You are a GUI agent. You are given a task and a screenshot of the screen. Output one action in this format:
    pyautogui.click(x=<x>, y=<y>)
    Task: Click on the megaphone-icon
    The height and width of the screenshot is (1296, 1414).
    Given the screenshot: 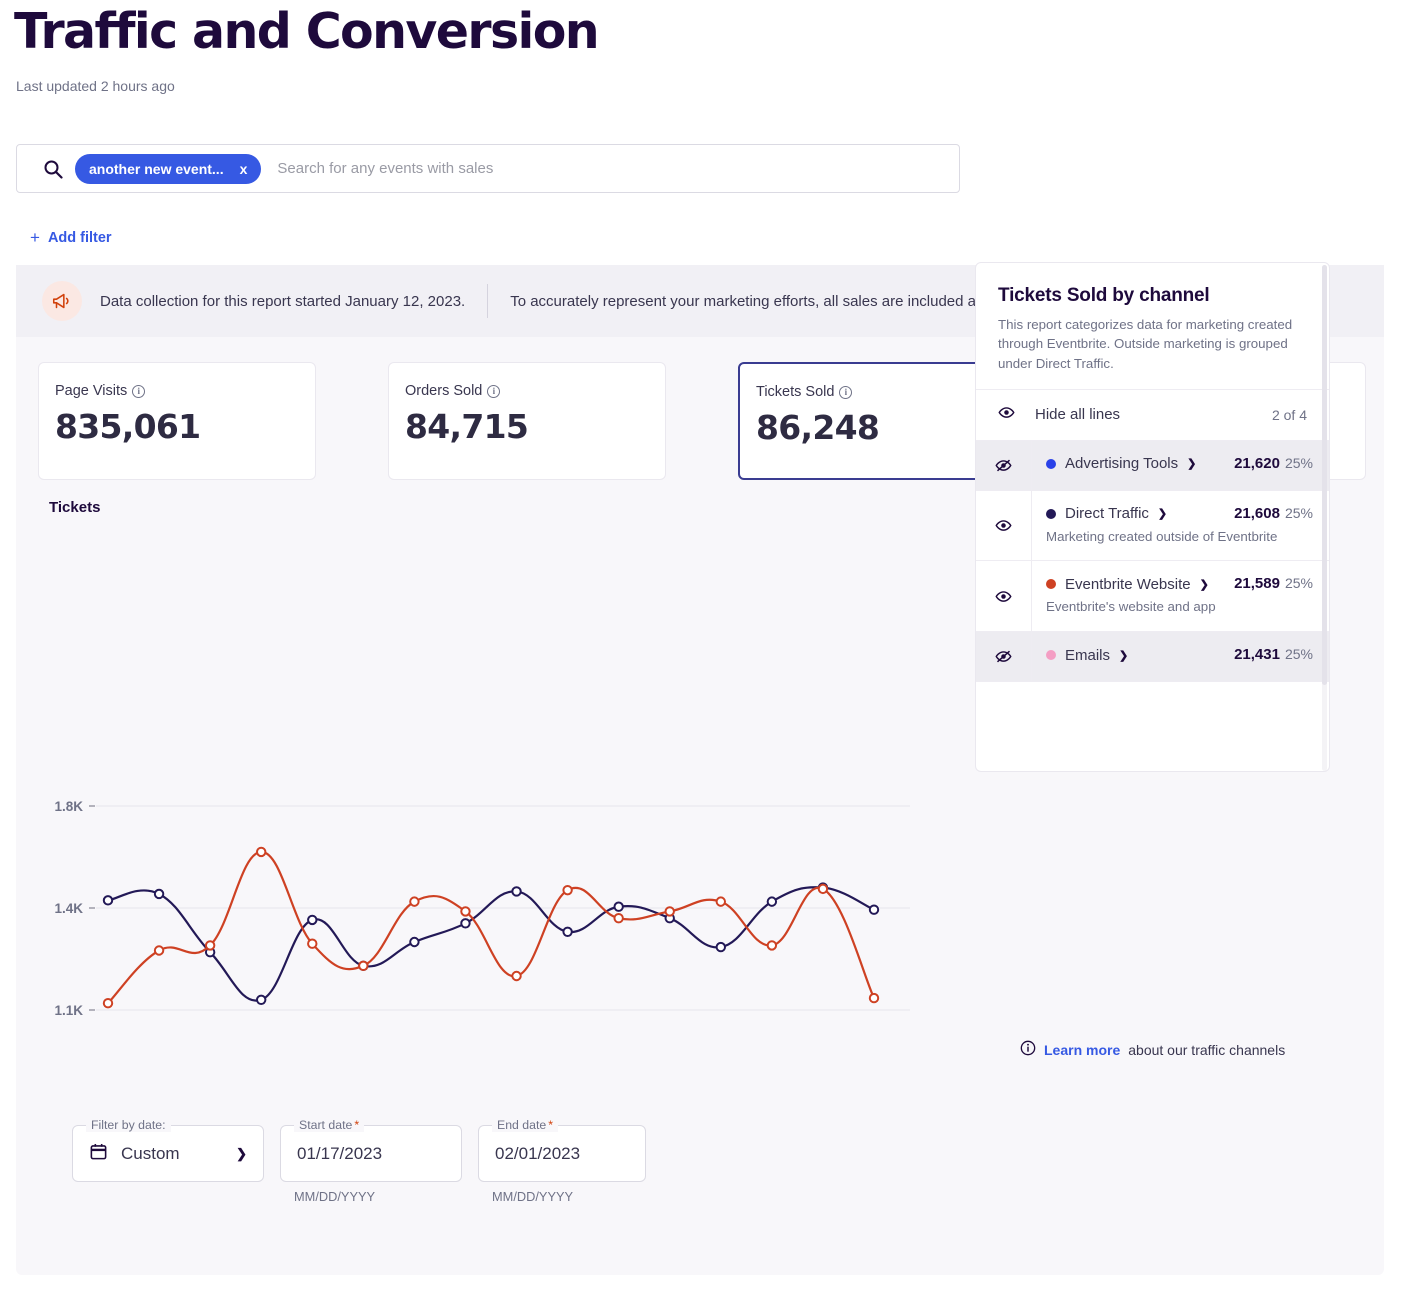 What is the action you would take?
    pyautogui.click(x=62, y=301)
    